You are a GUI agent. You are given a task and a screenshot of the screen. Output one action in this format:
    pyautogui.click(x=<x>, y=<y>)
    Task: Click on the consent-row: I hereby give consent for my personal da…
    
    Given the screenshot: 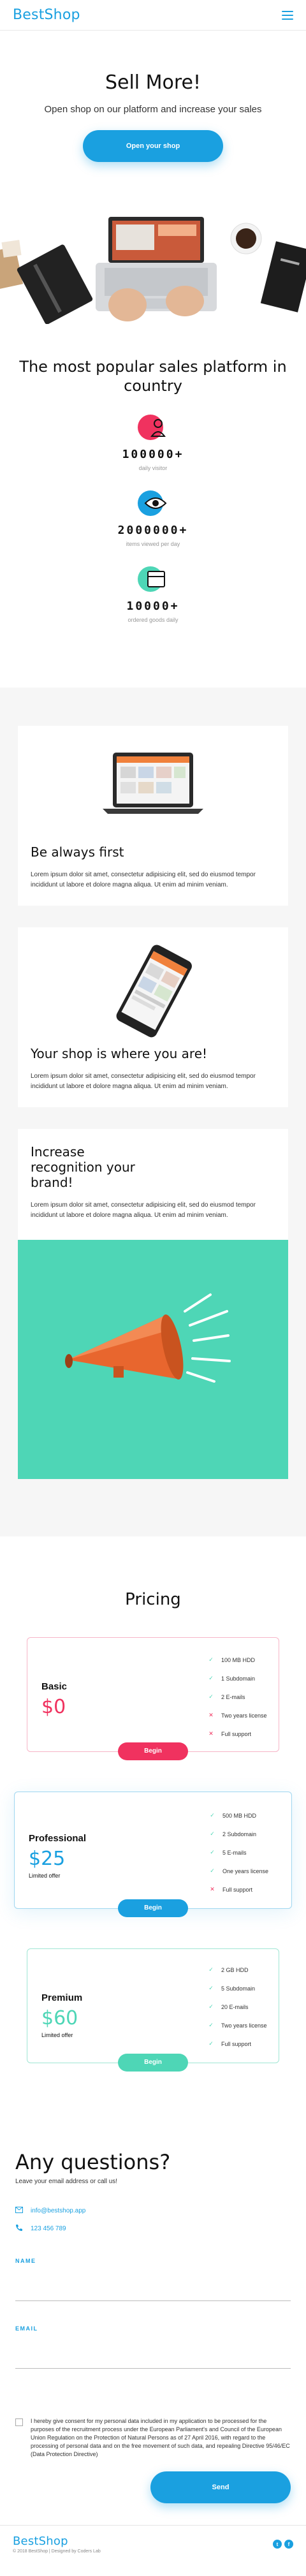 What is the action you would take?
    pyautogui.click(x=153, y=2438)
    